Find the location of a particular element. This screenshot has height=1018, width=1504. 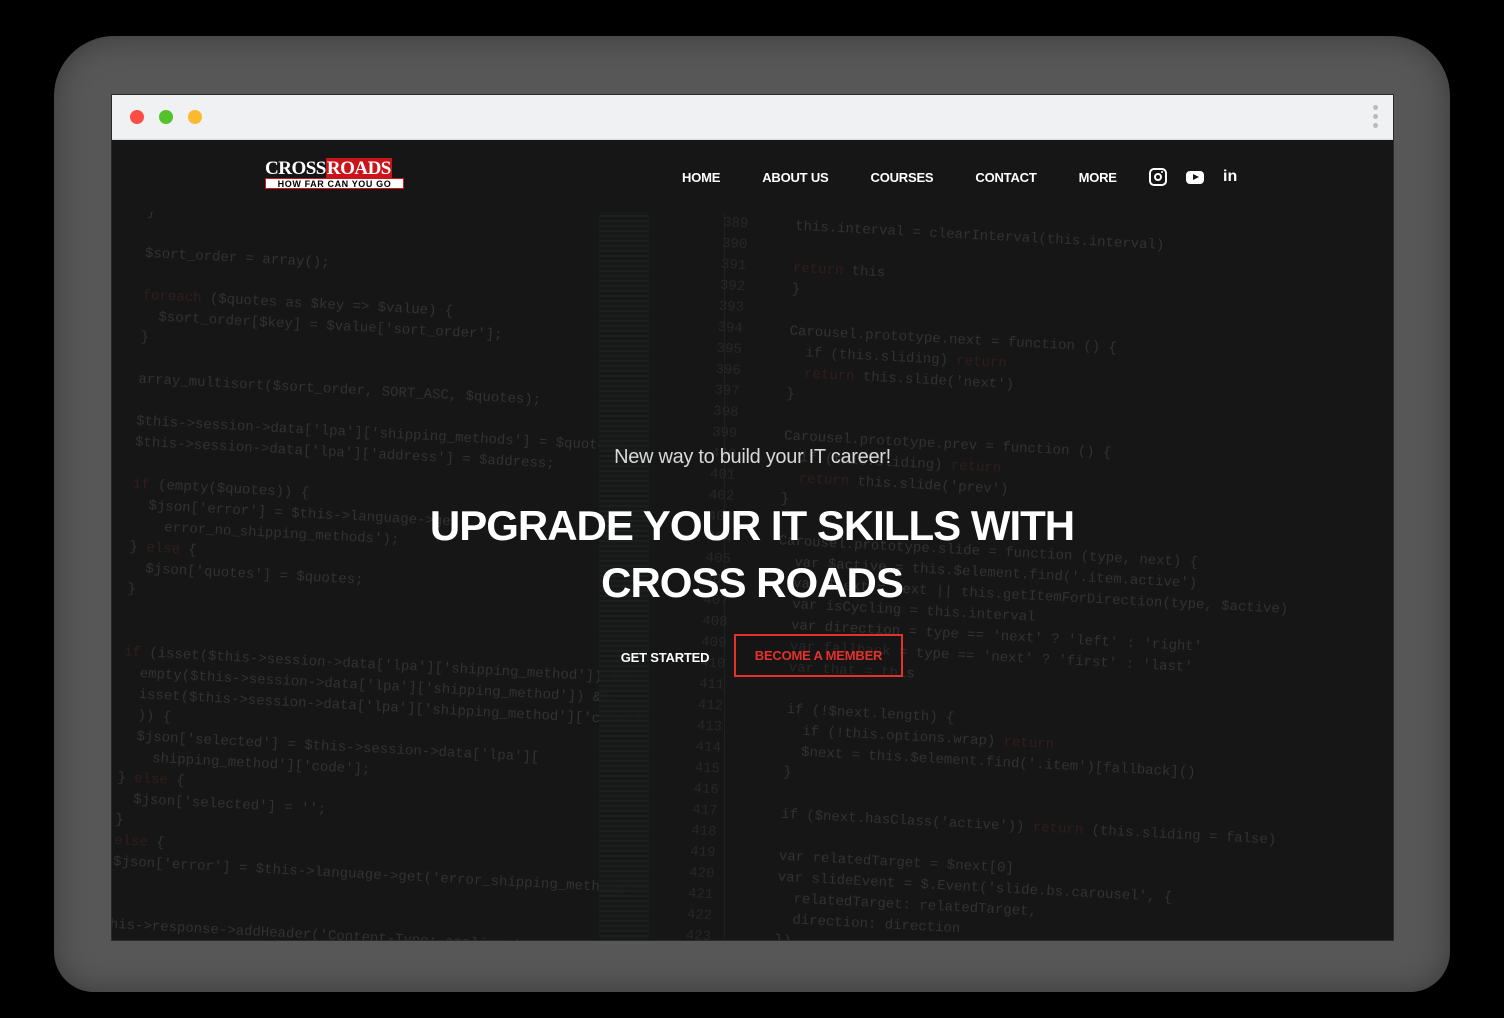

nav-home-link: HOME is located at coordinates (701, 177).